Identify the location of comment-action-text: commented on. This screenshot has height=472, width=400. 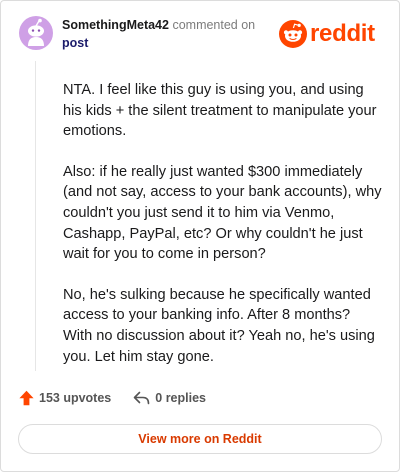
(214, 25).